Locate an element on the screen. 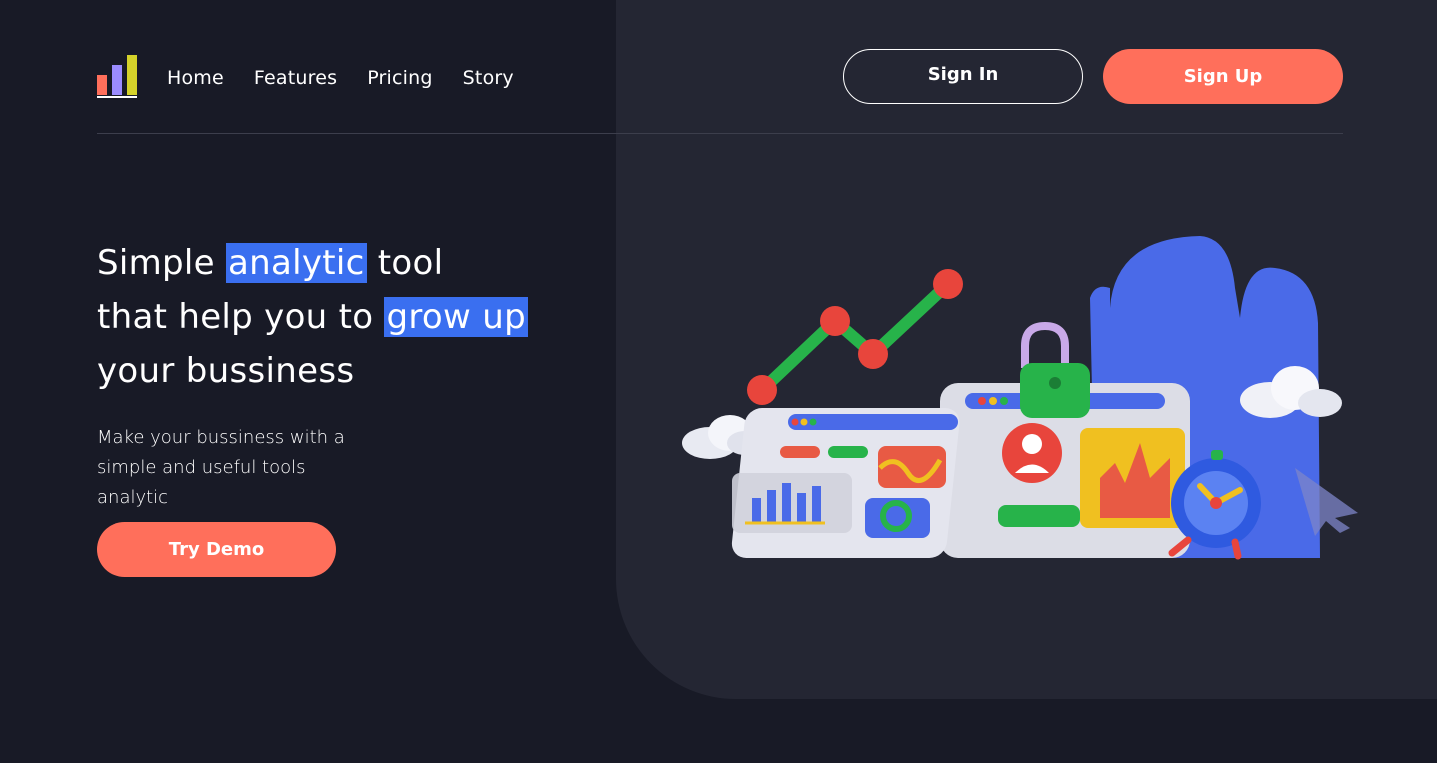 The width and height of the screenshot is (1437, 763). bar-chart-logo-icon is located at coordinates (117, 76).